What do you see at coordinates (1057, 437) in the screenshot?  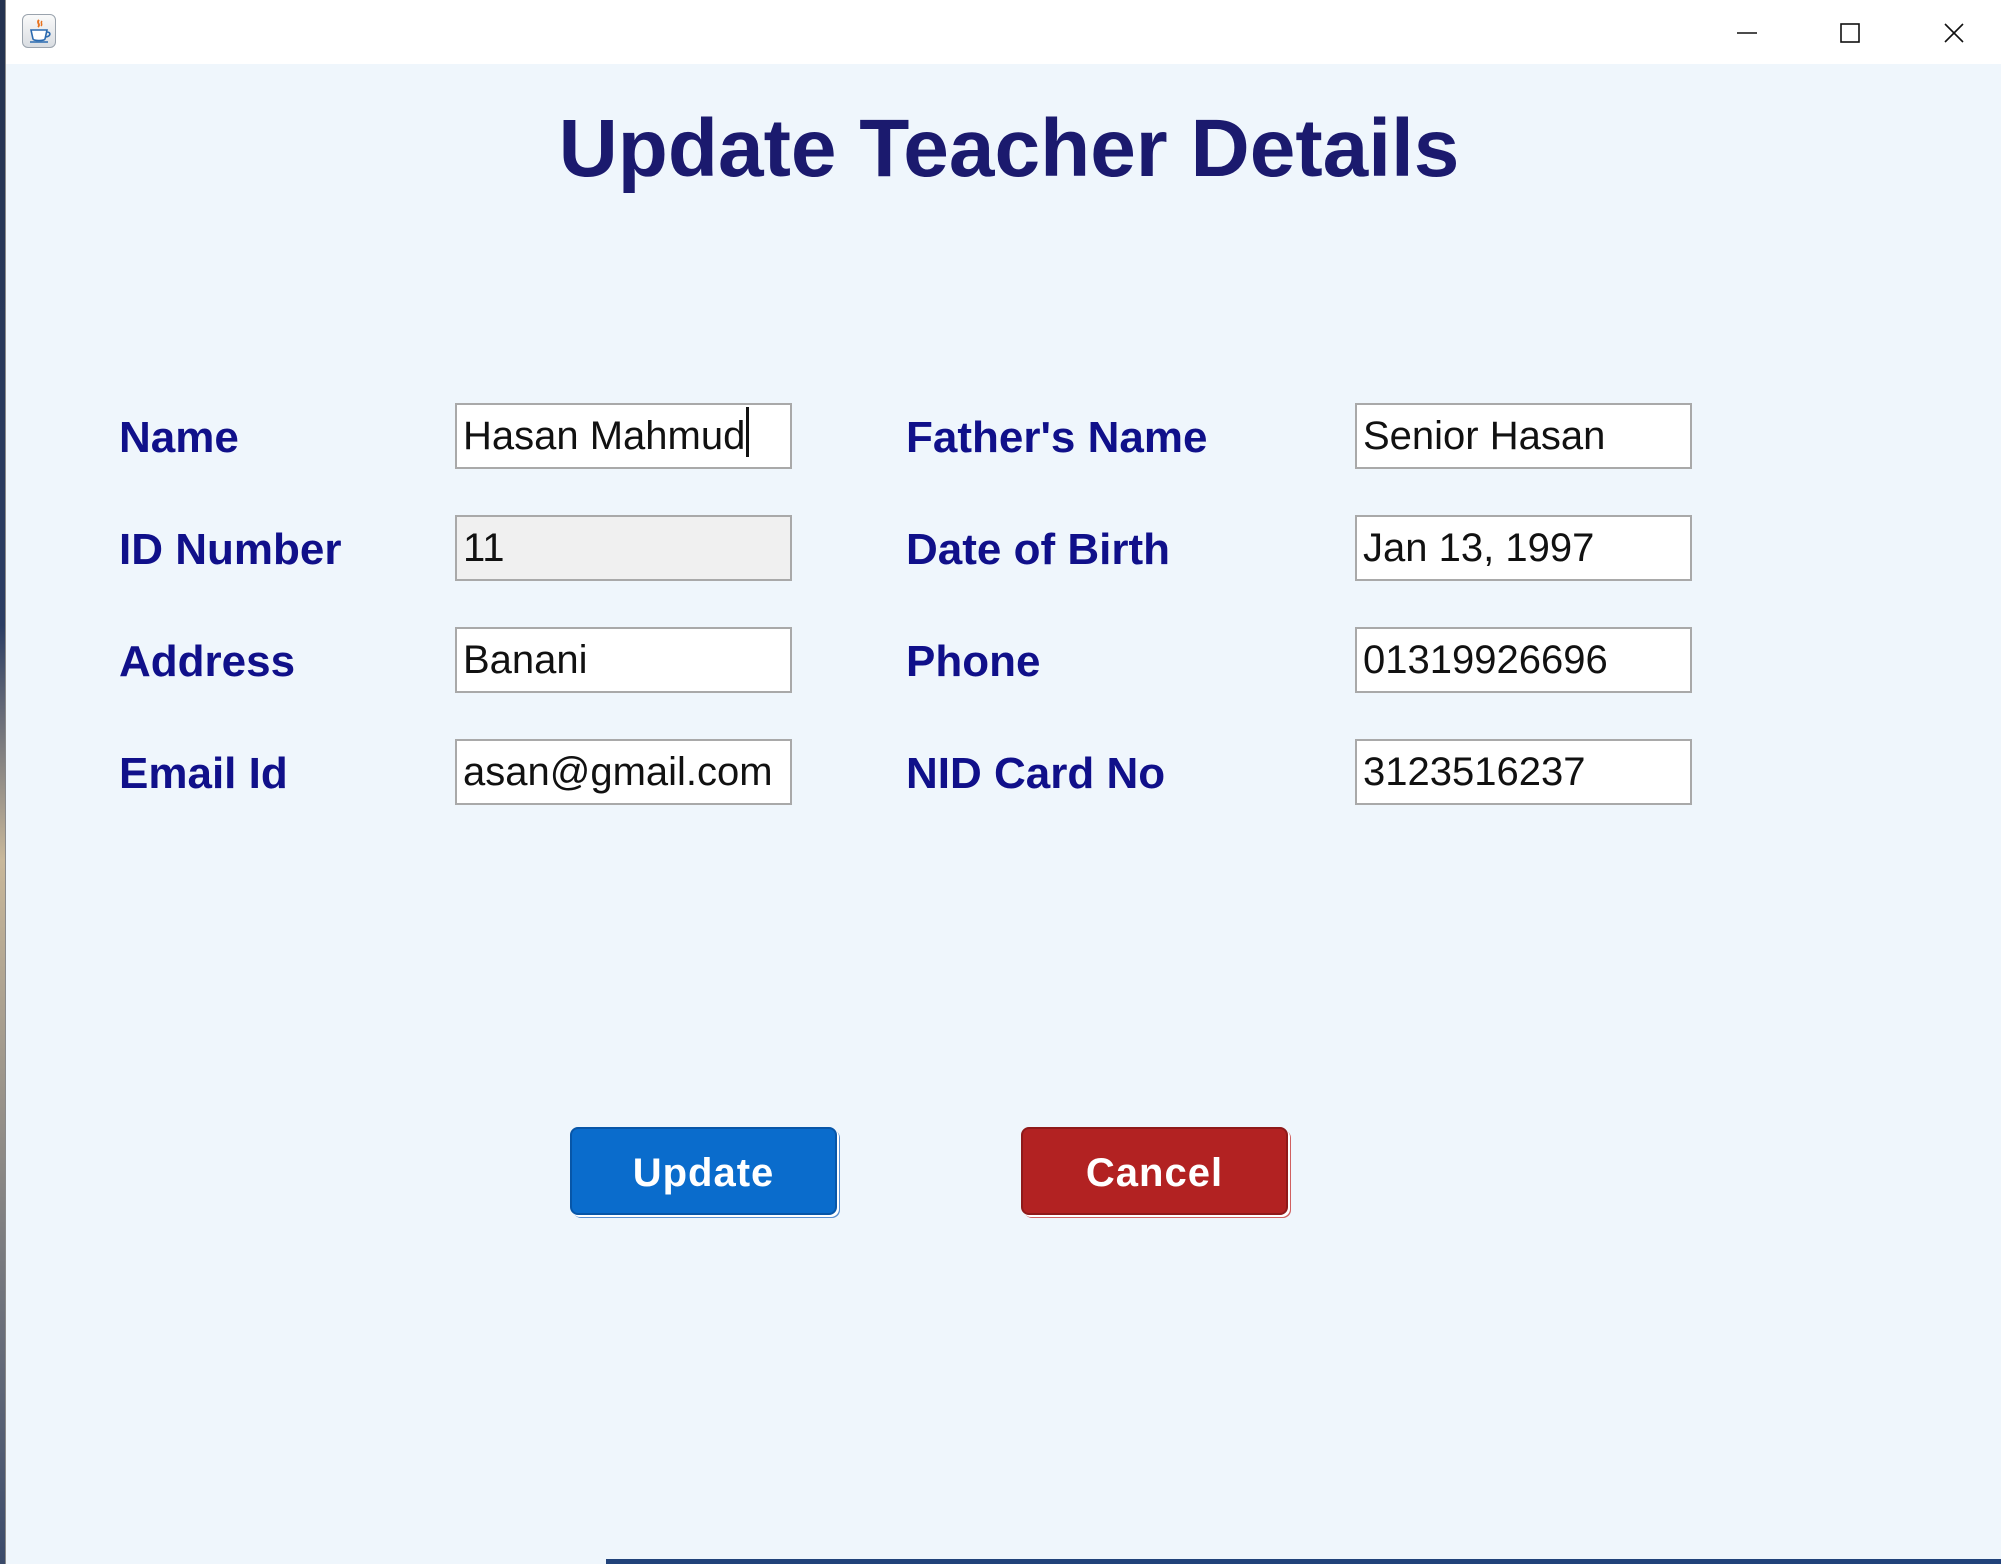 I see `fathers-name-label: Father's Name` at bounding box center [1057, 437].